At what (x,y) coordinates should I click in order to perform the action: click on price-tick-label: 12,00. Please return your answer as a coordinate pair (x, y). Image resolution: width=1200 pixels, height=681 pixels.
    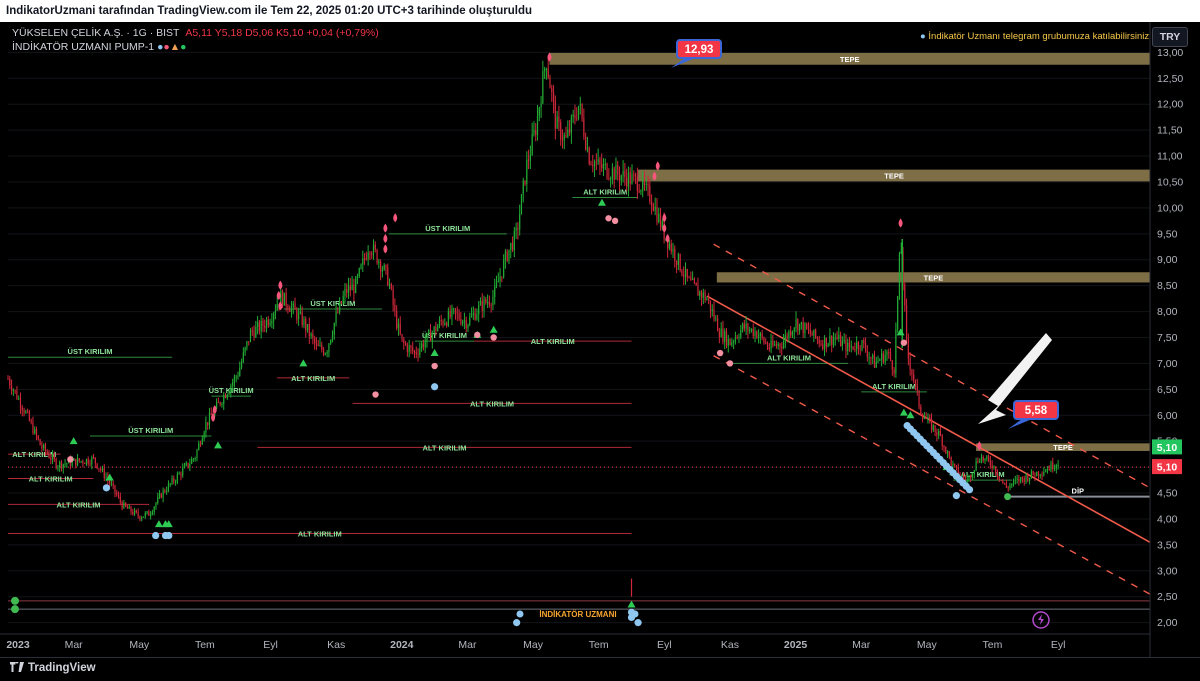
    Looking at the image, I should click on (1170, 105).